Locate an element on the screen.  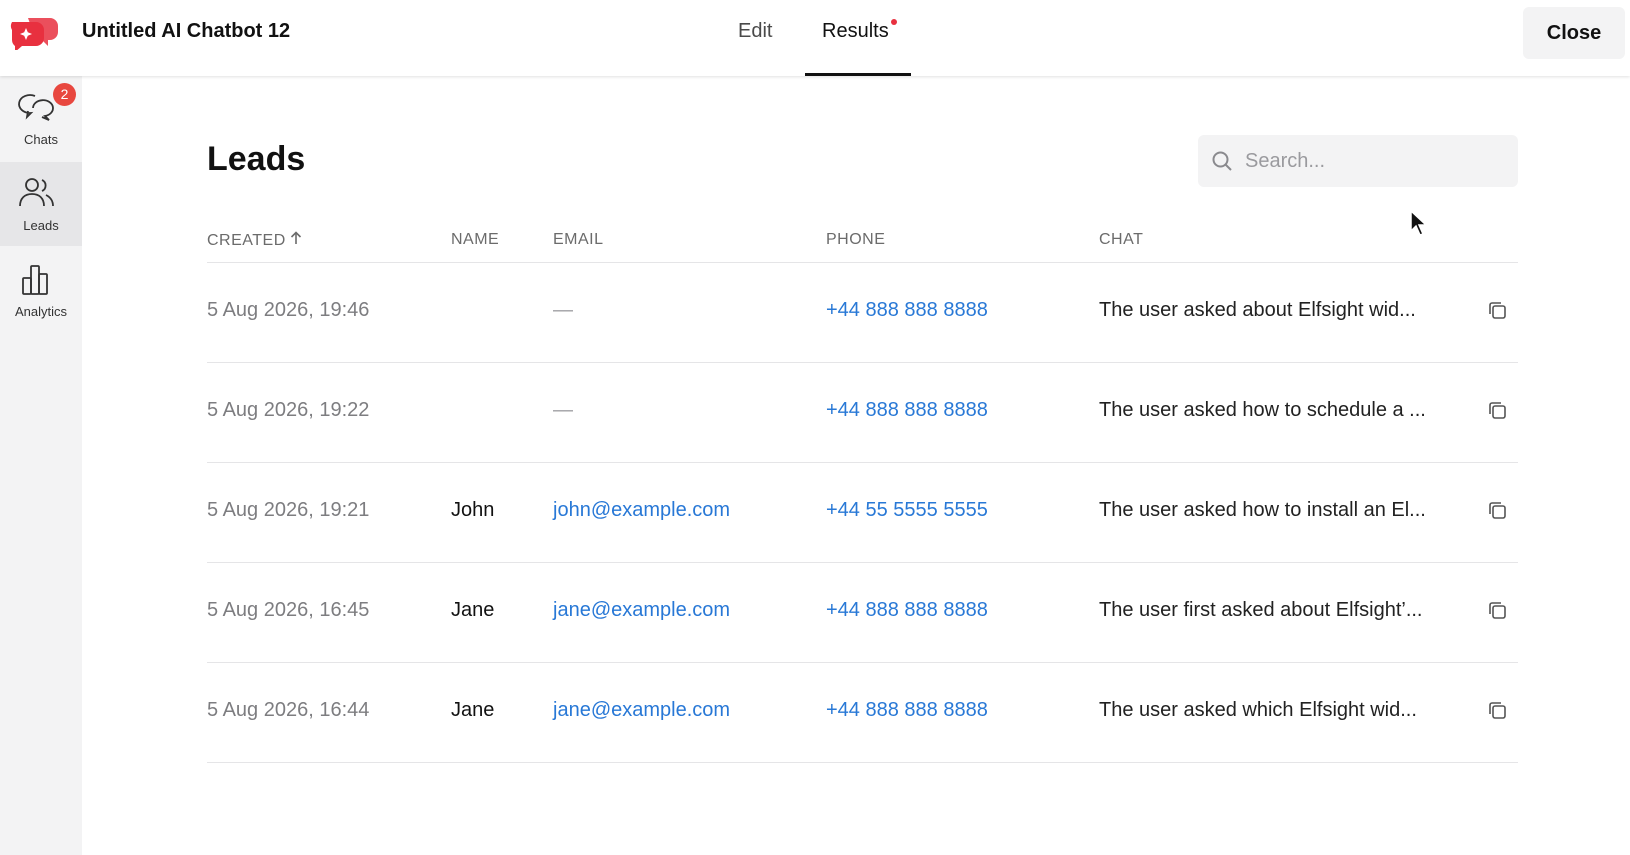
bar-chart-icon is located at coordinates (35, 280).